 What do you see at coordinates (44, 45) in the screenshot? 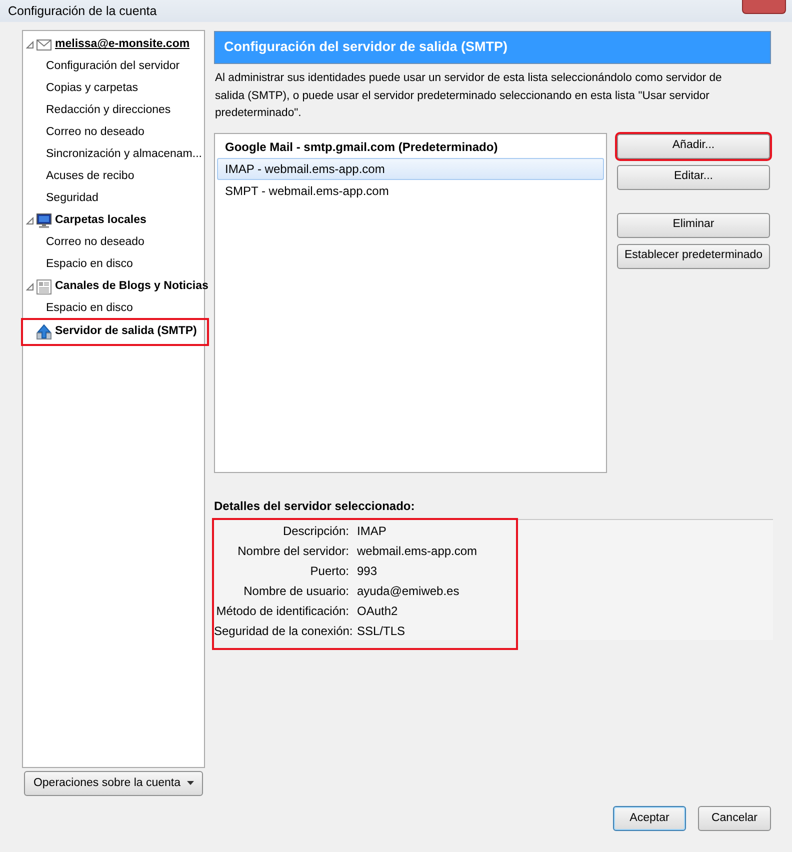
I see `mail-icon` at bounding box center [44, 45].